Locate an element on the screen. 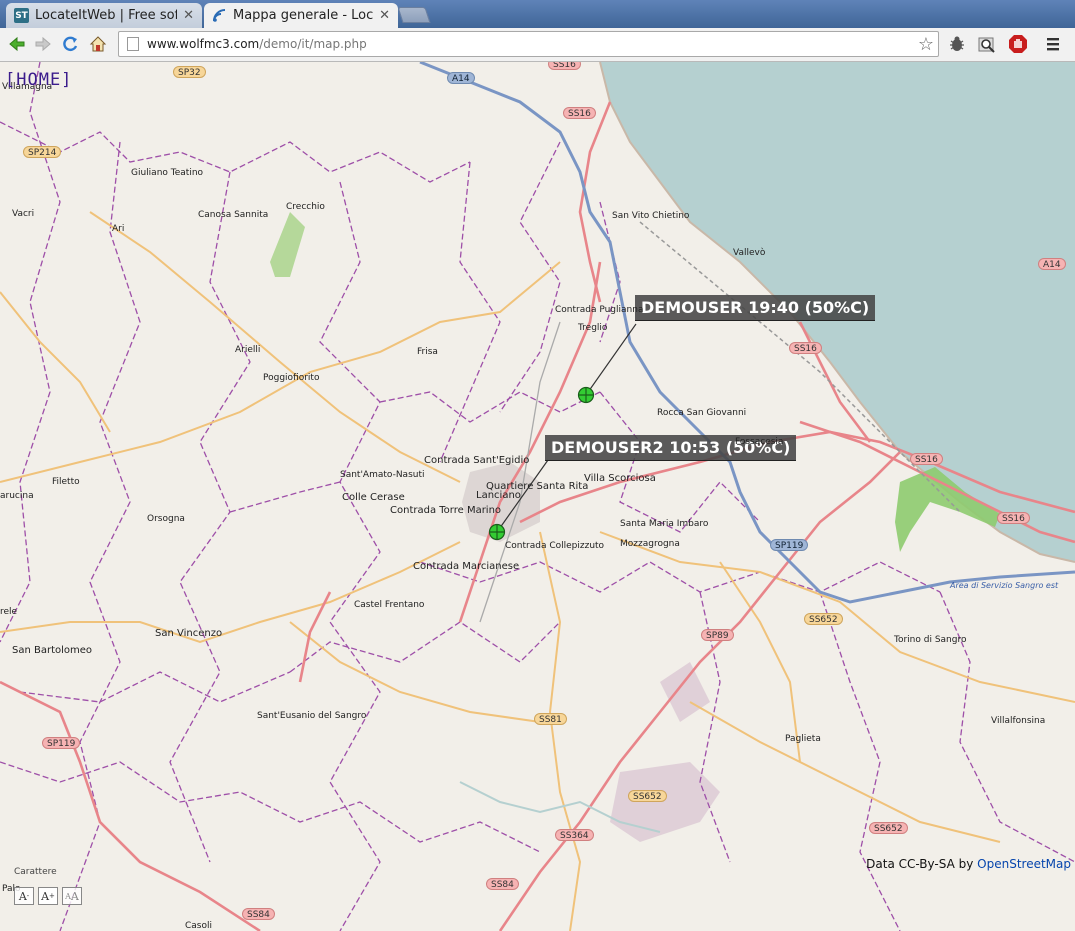 This screenshot has height=931, width=1075. place-label: Contrada Puglianna is located at coordinates (599, 310).